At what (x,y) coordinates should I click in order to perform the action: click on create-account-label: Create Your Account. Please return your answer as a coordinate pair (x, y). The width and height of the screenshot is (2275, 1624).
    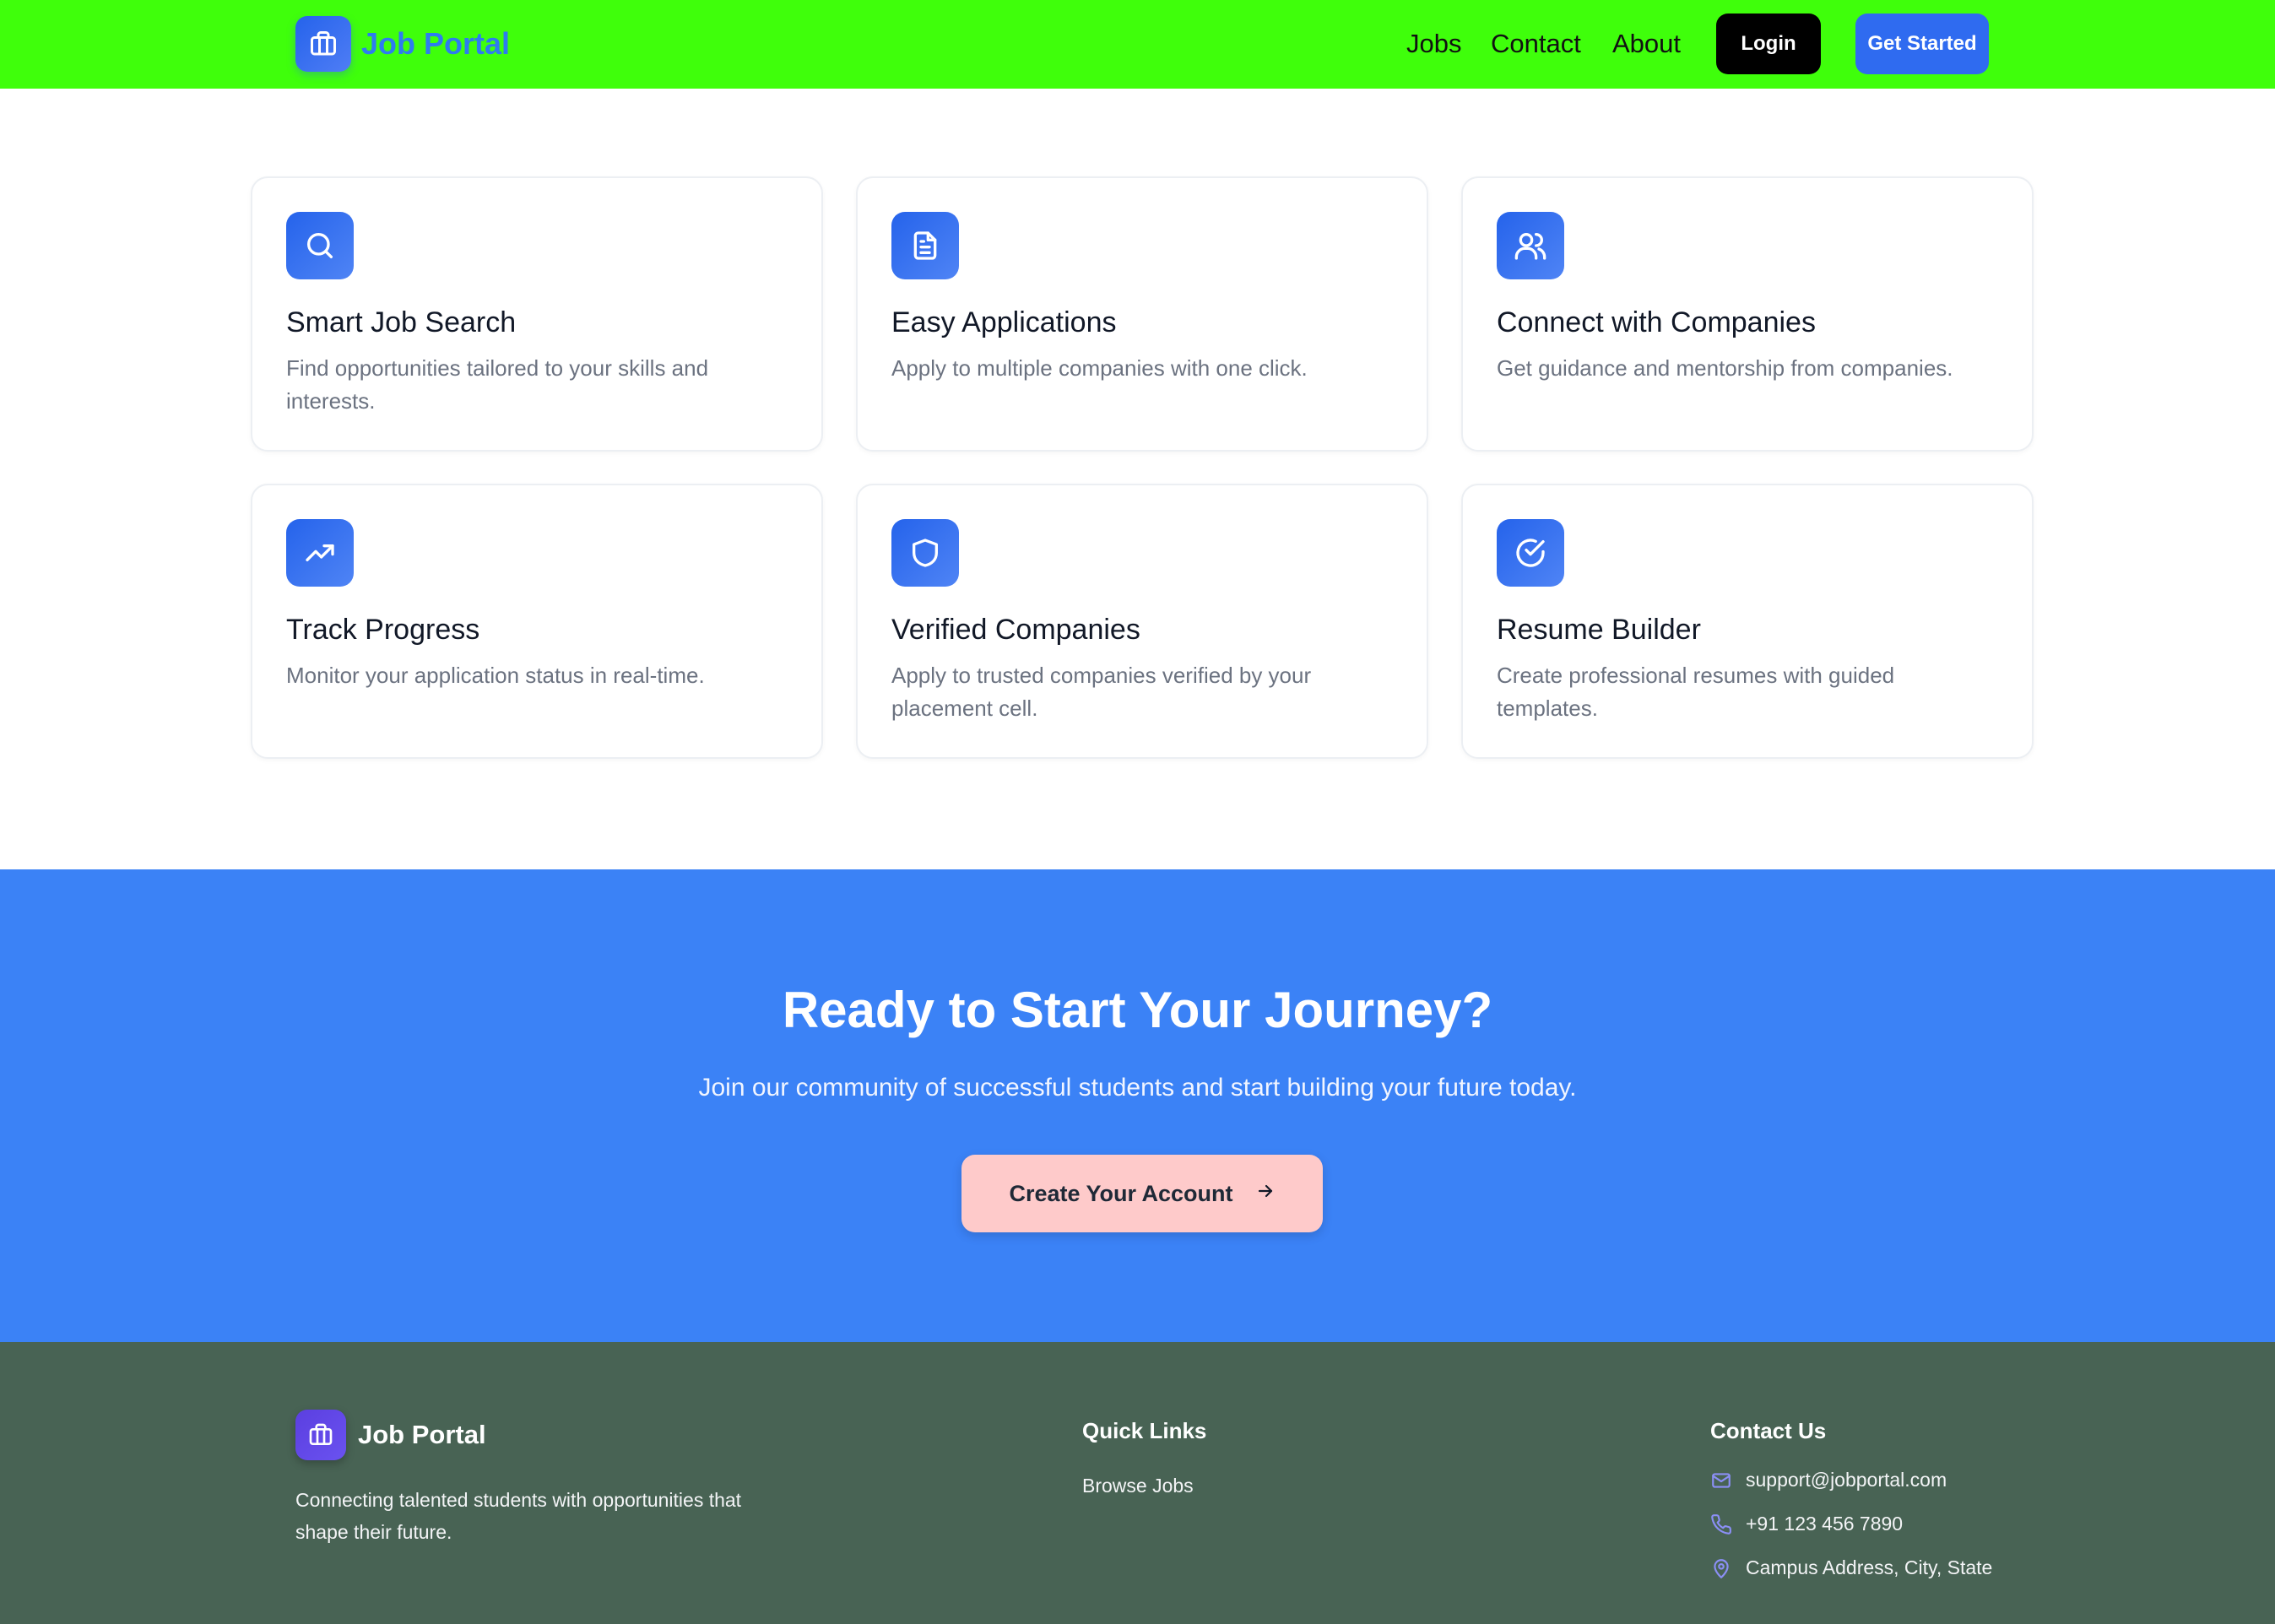
    Looking at the image, I should click on (1121, 1193).